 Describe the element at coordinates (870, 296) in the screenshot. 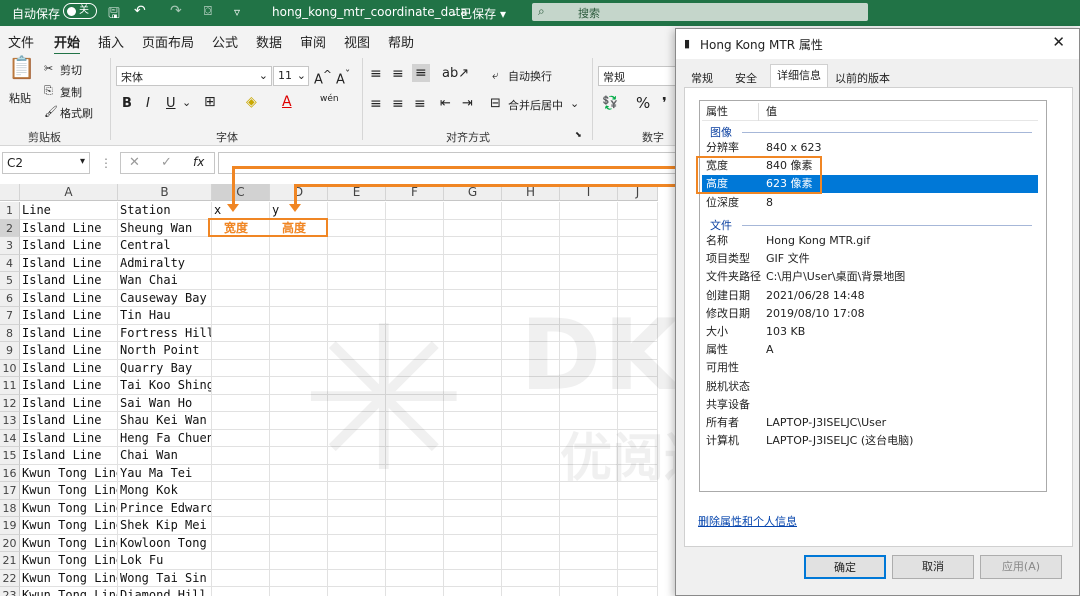

I see `property-row: 创建日期 2021/06/28 14:48` at that location.